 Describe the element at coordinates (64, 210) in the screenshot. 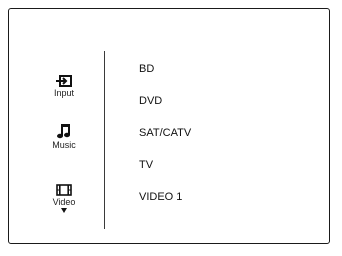

I see `chevron-down-icon` at that location.